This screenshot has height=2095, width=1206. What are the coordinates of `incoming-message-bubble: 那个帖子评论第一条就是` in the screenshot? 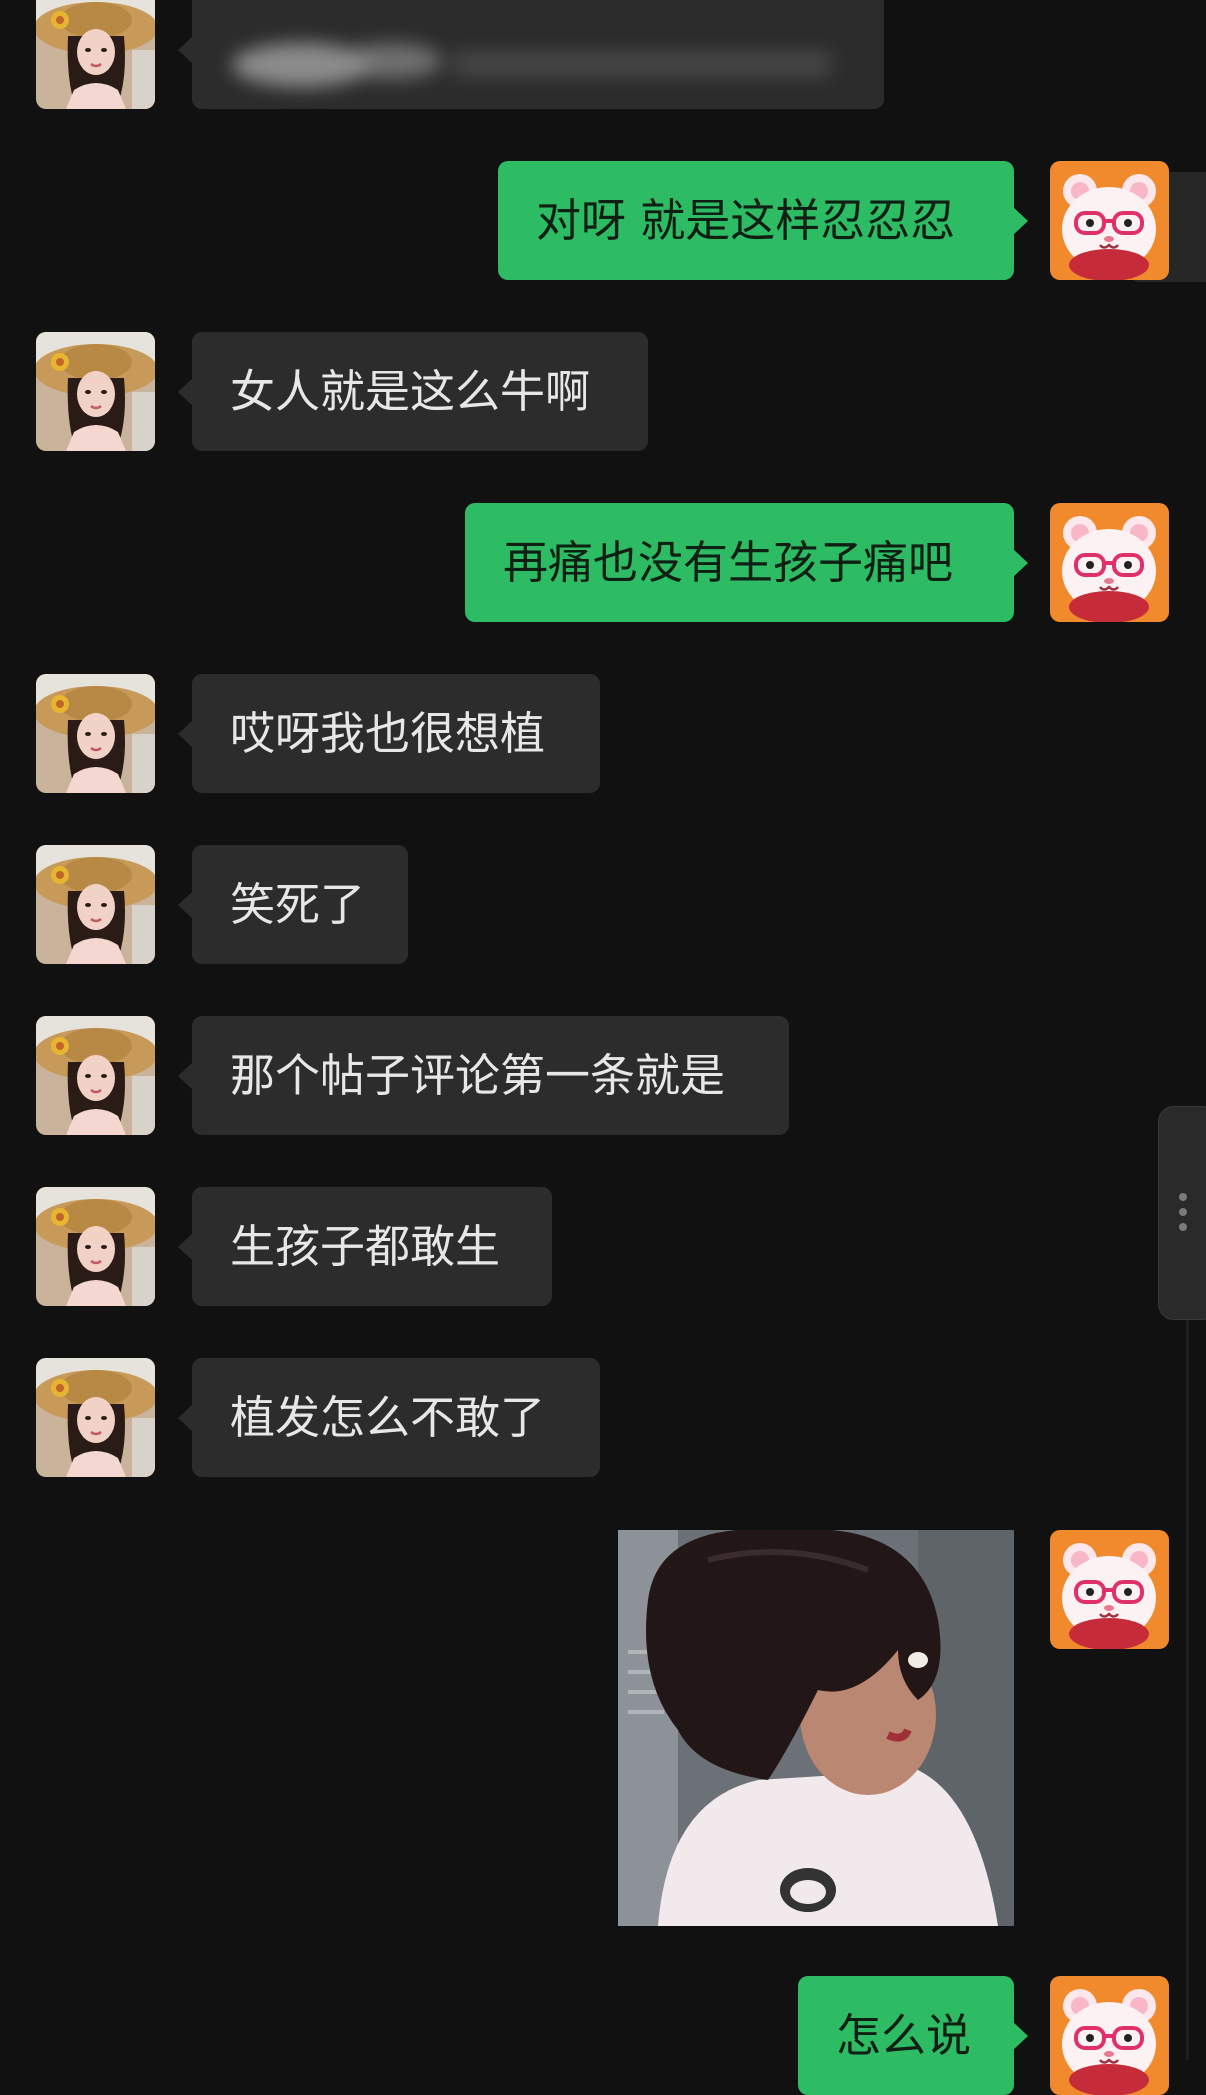 It's located at (483, 1075).